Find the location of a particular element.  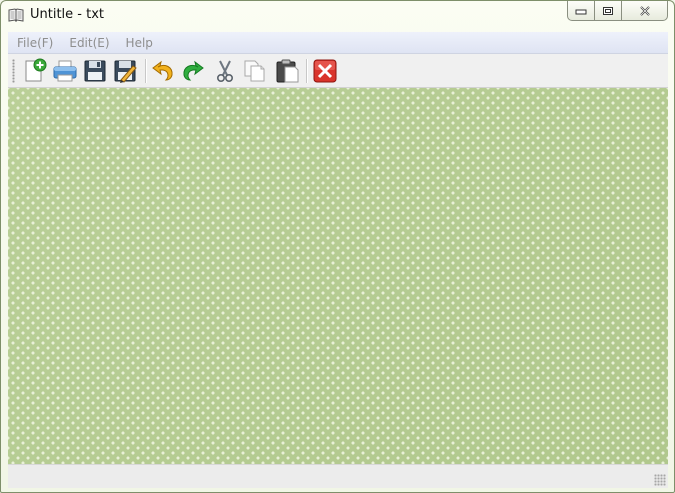

close-window-button is located at coordinates (644, 10).